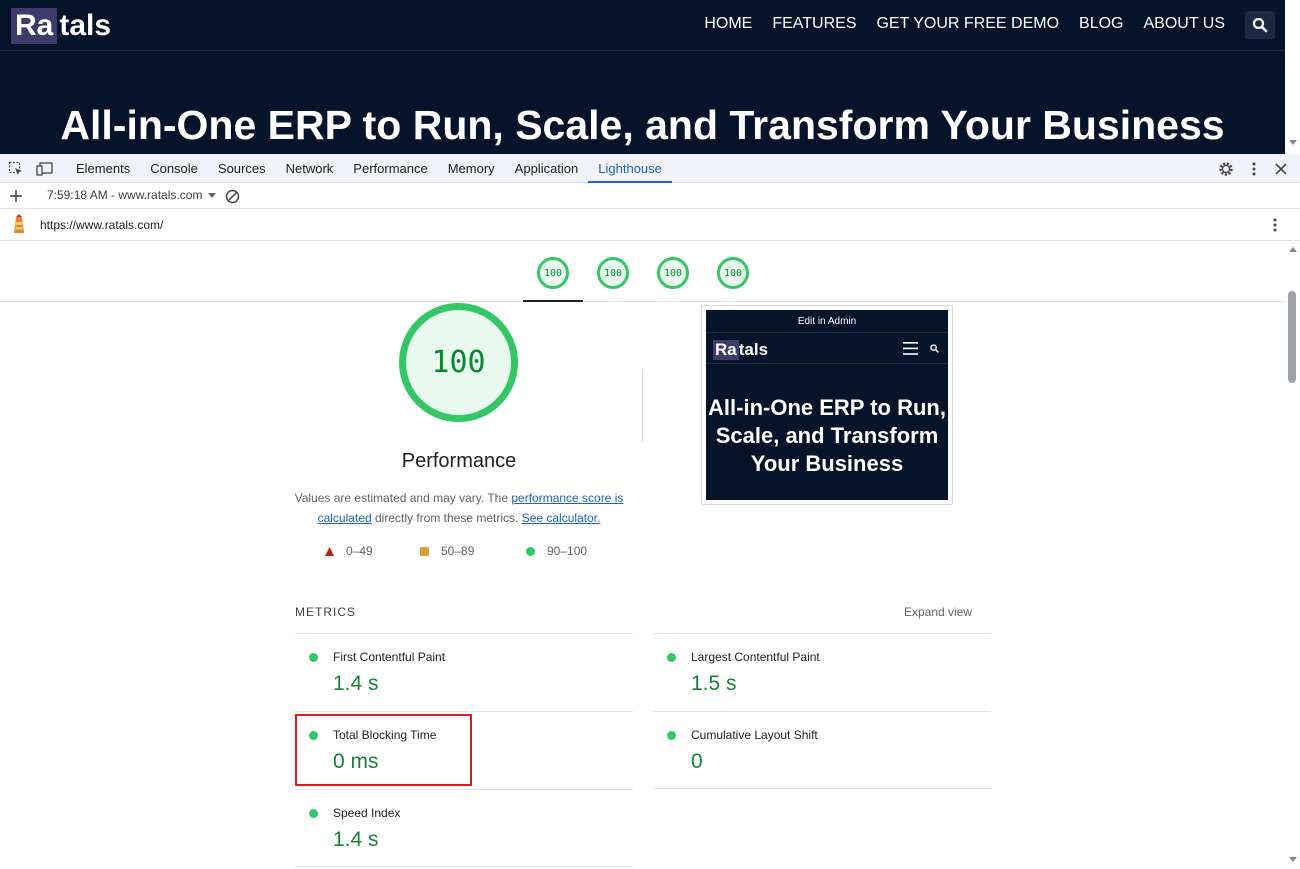  What do you see at coordinates (938, 612) in the screenshot?
I see `expand-view-toggle: Expand view` at bounding box center [938, 612].